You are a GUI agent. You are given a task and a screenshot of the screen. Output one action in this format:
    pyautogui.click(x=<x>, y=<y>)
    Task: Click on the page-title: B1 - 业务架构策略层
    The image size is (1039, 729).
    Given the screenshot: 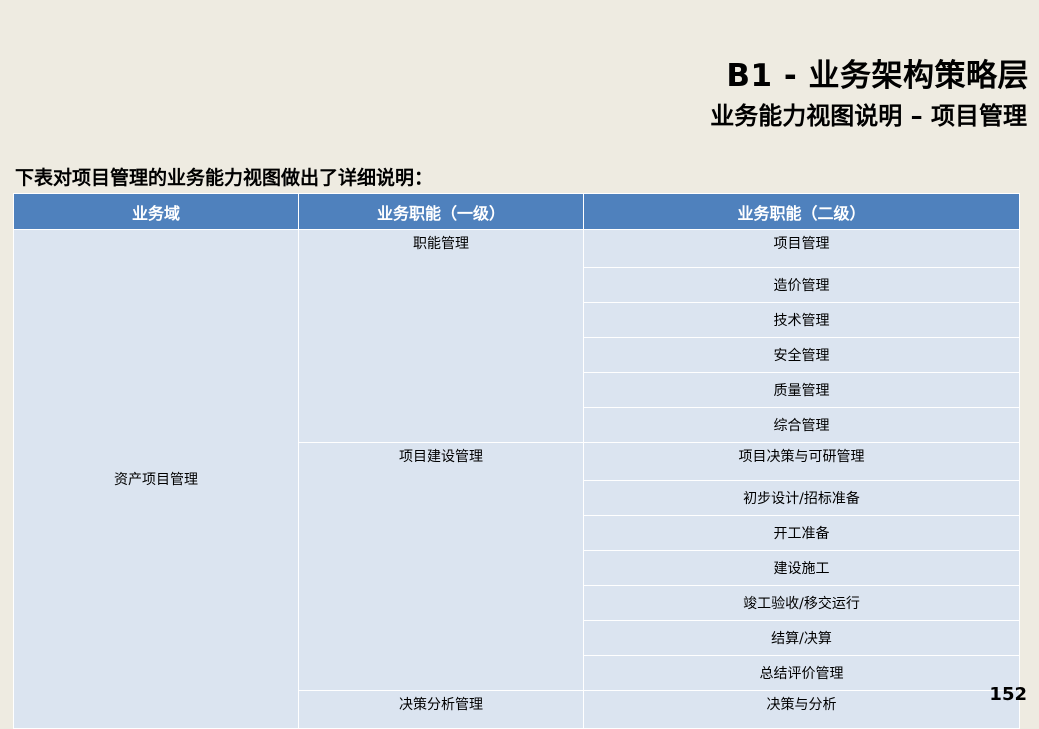 What is the action you would take?
    pyautogui.click(x=877, y=76)
    